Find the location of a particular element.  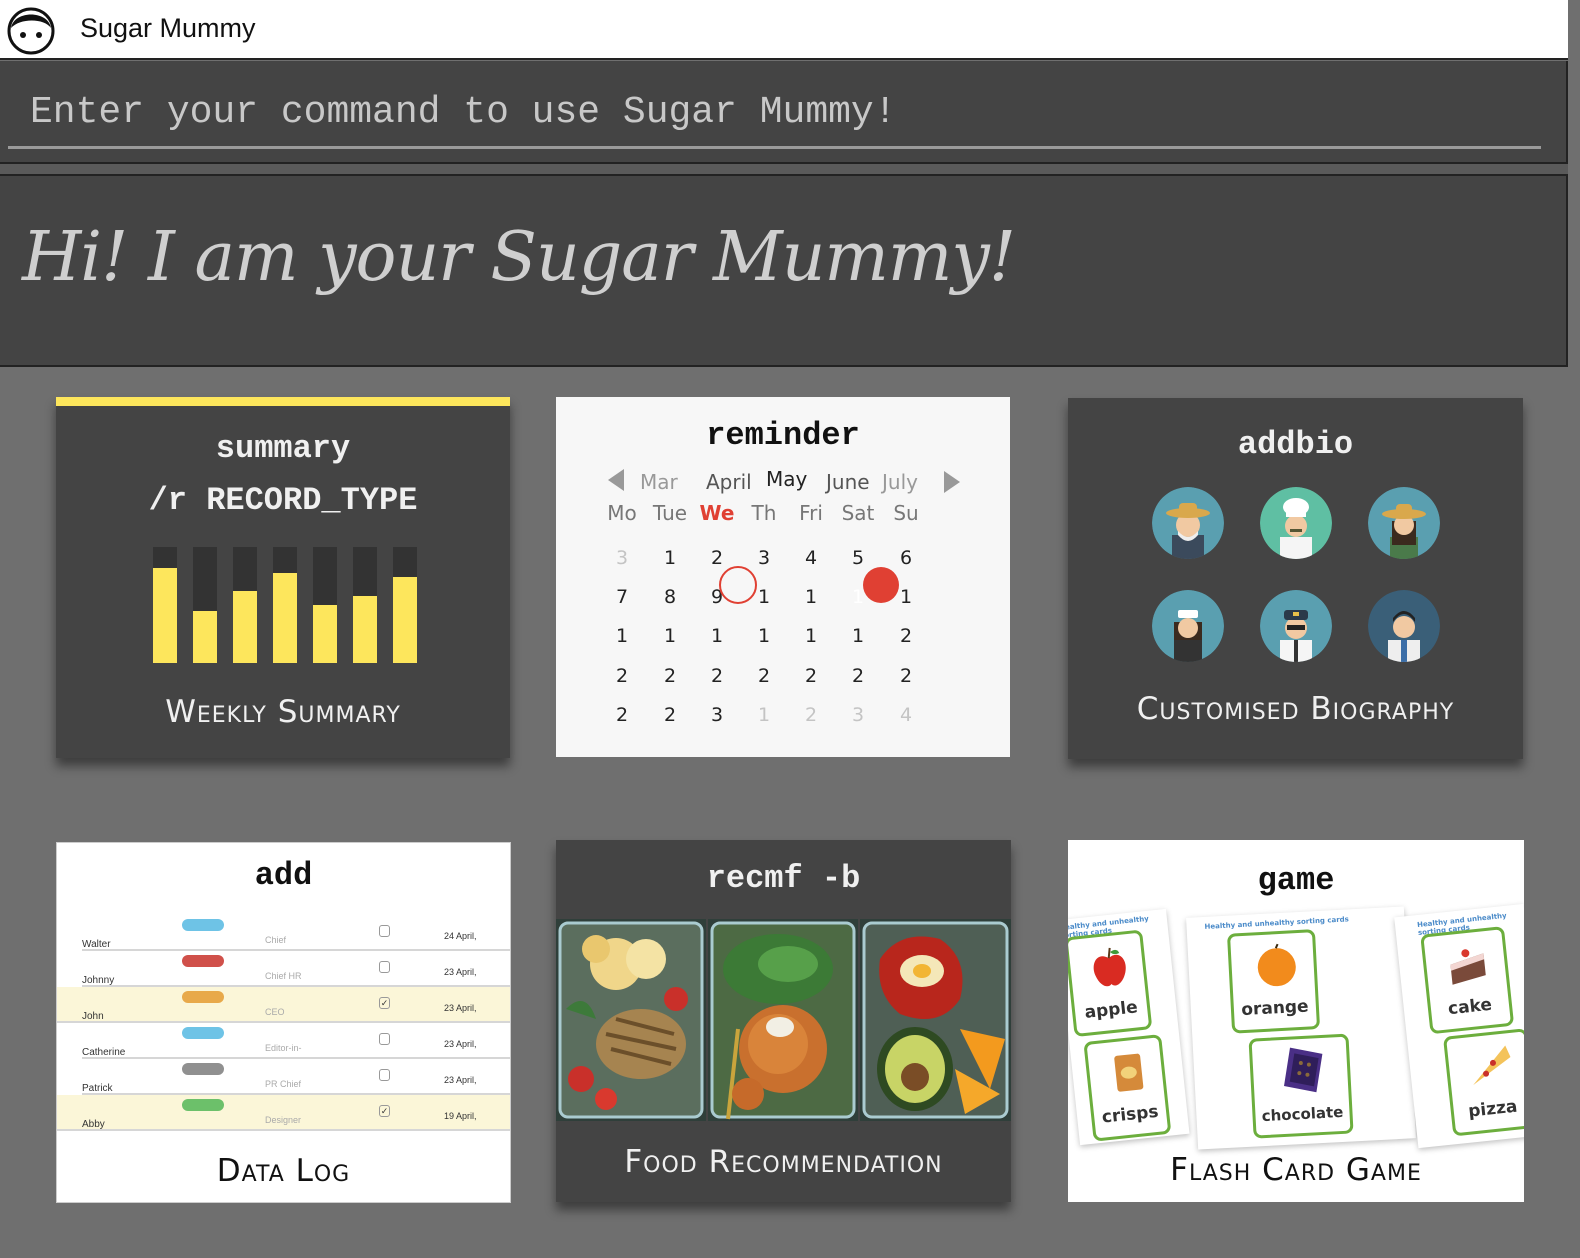

calendar-date: 8 is located at coordinates (670, 597).